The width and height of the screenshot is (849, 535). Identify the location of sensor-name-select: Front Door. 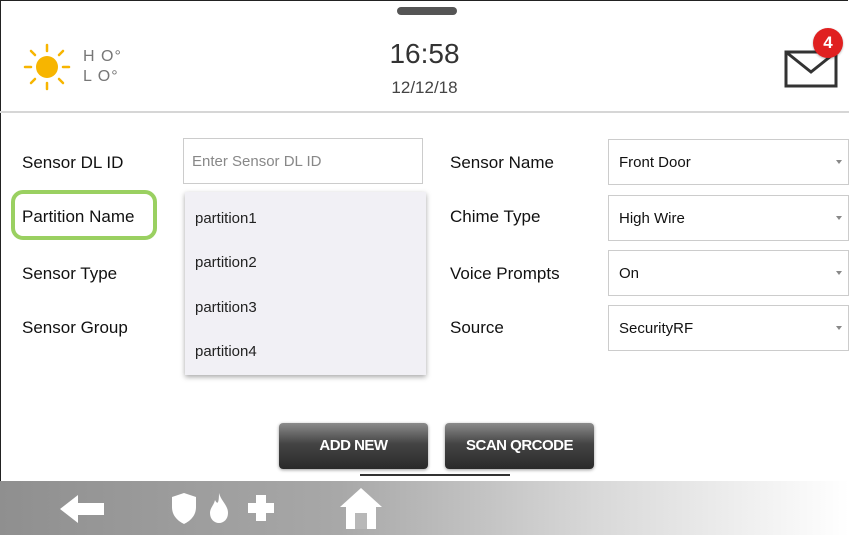
(728, 162).